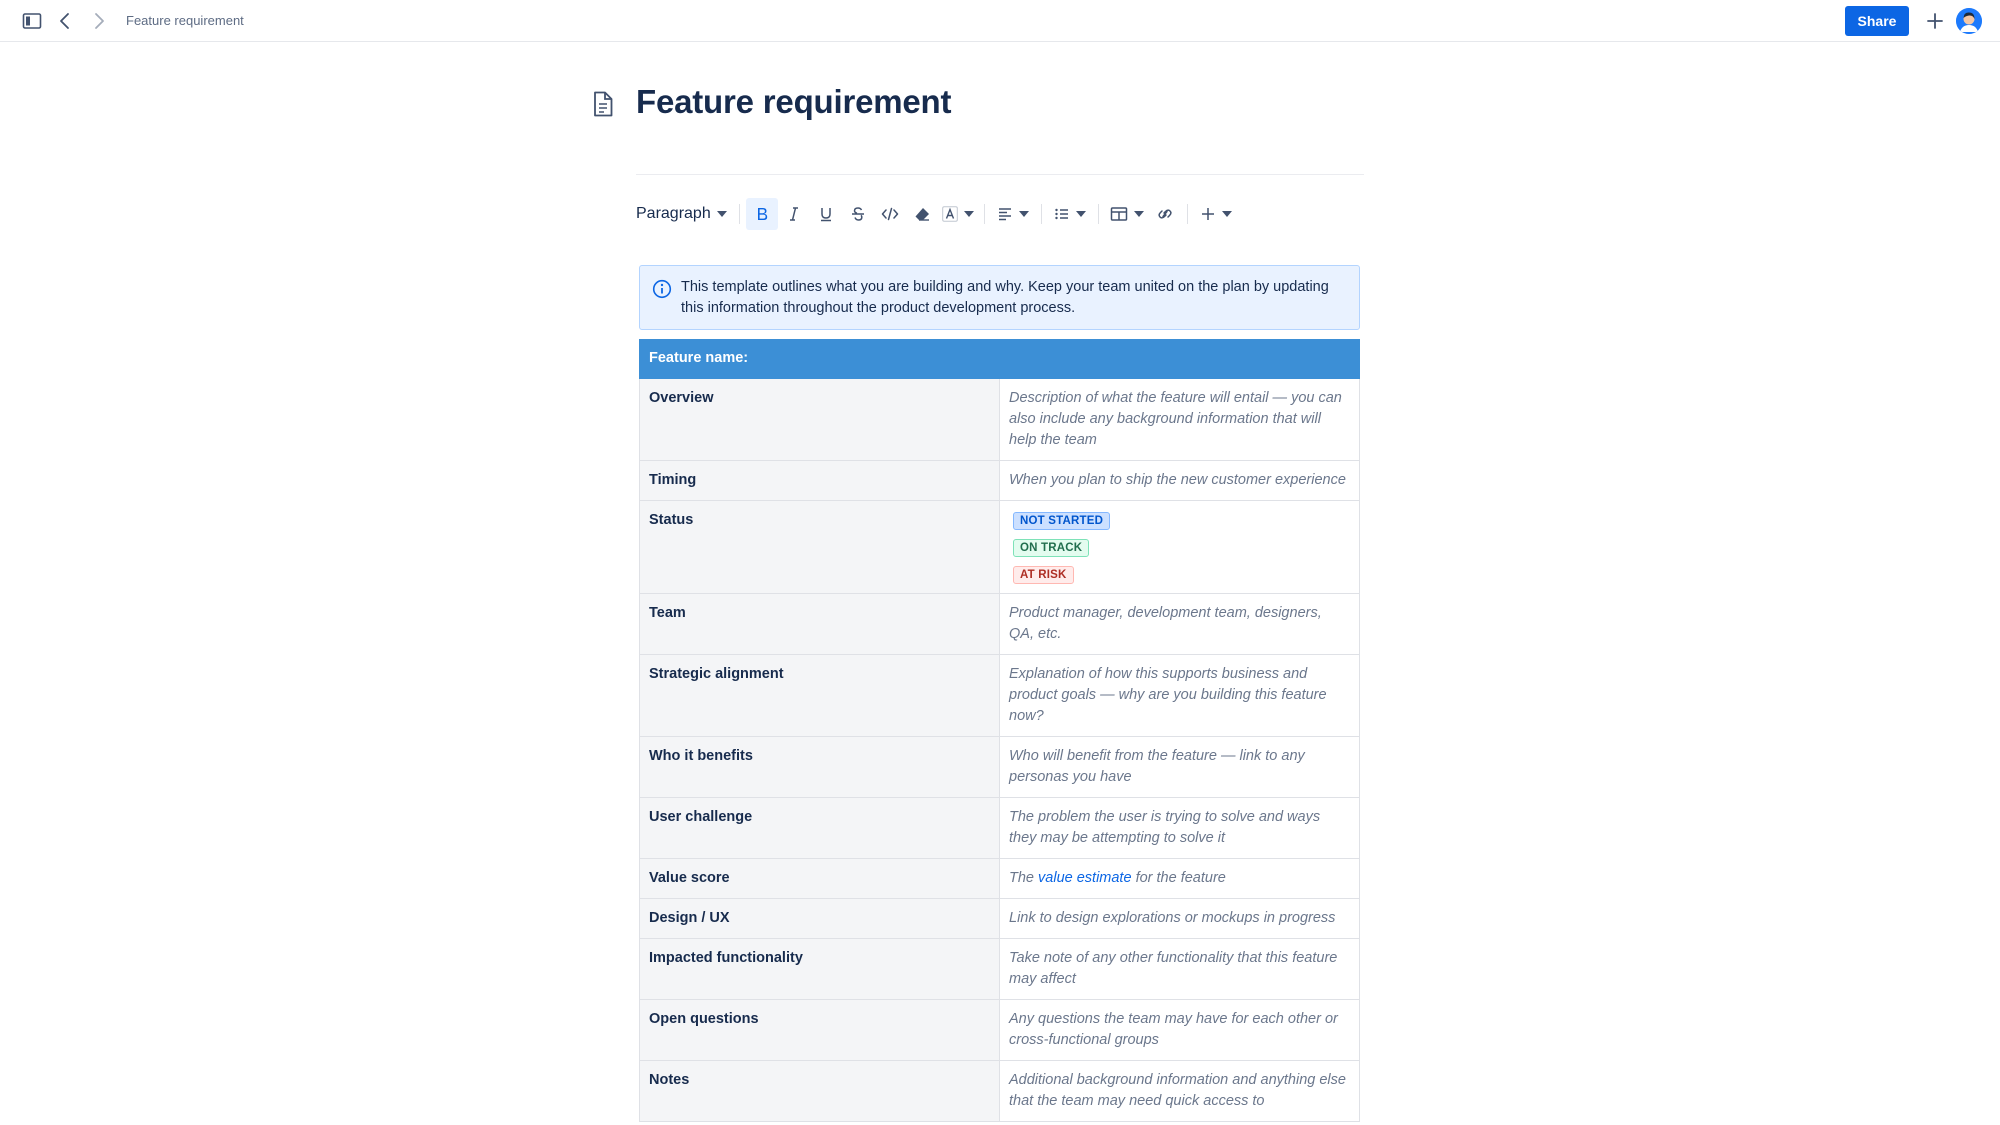  I want to click on insert-dropdown, so click(1216, 214).